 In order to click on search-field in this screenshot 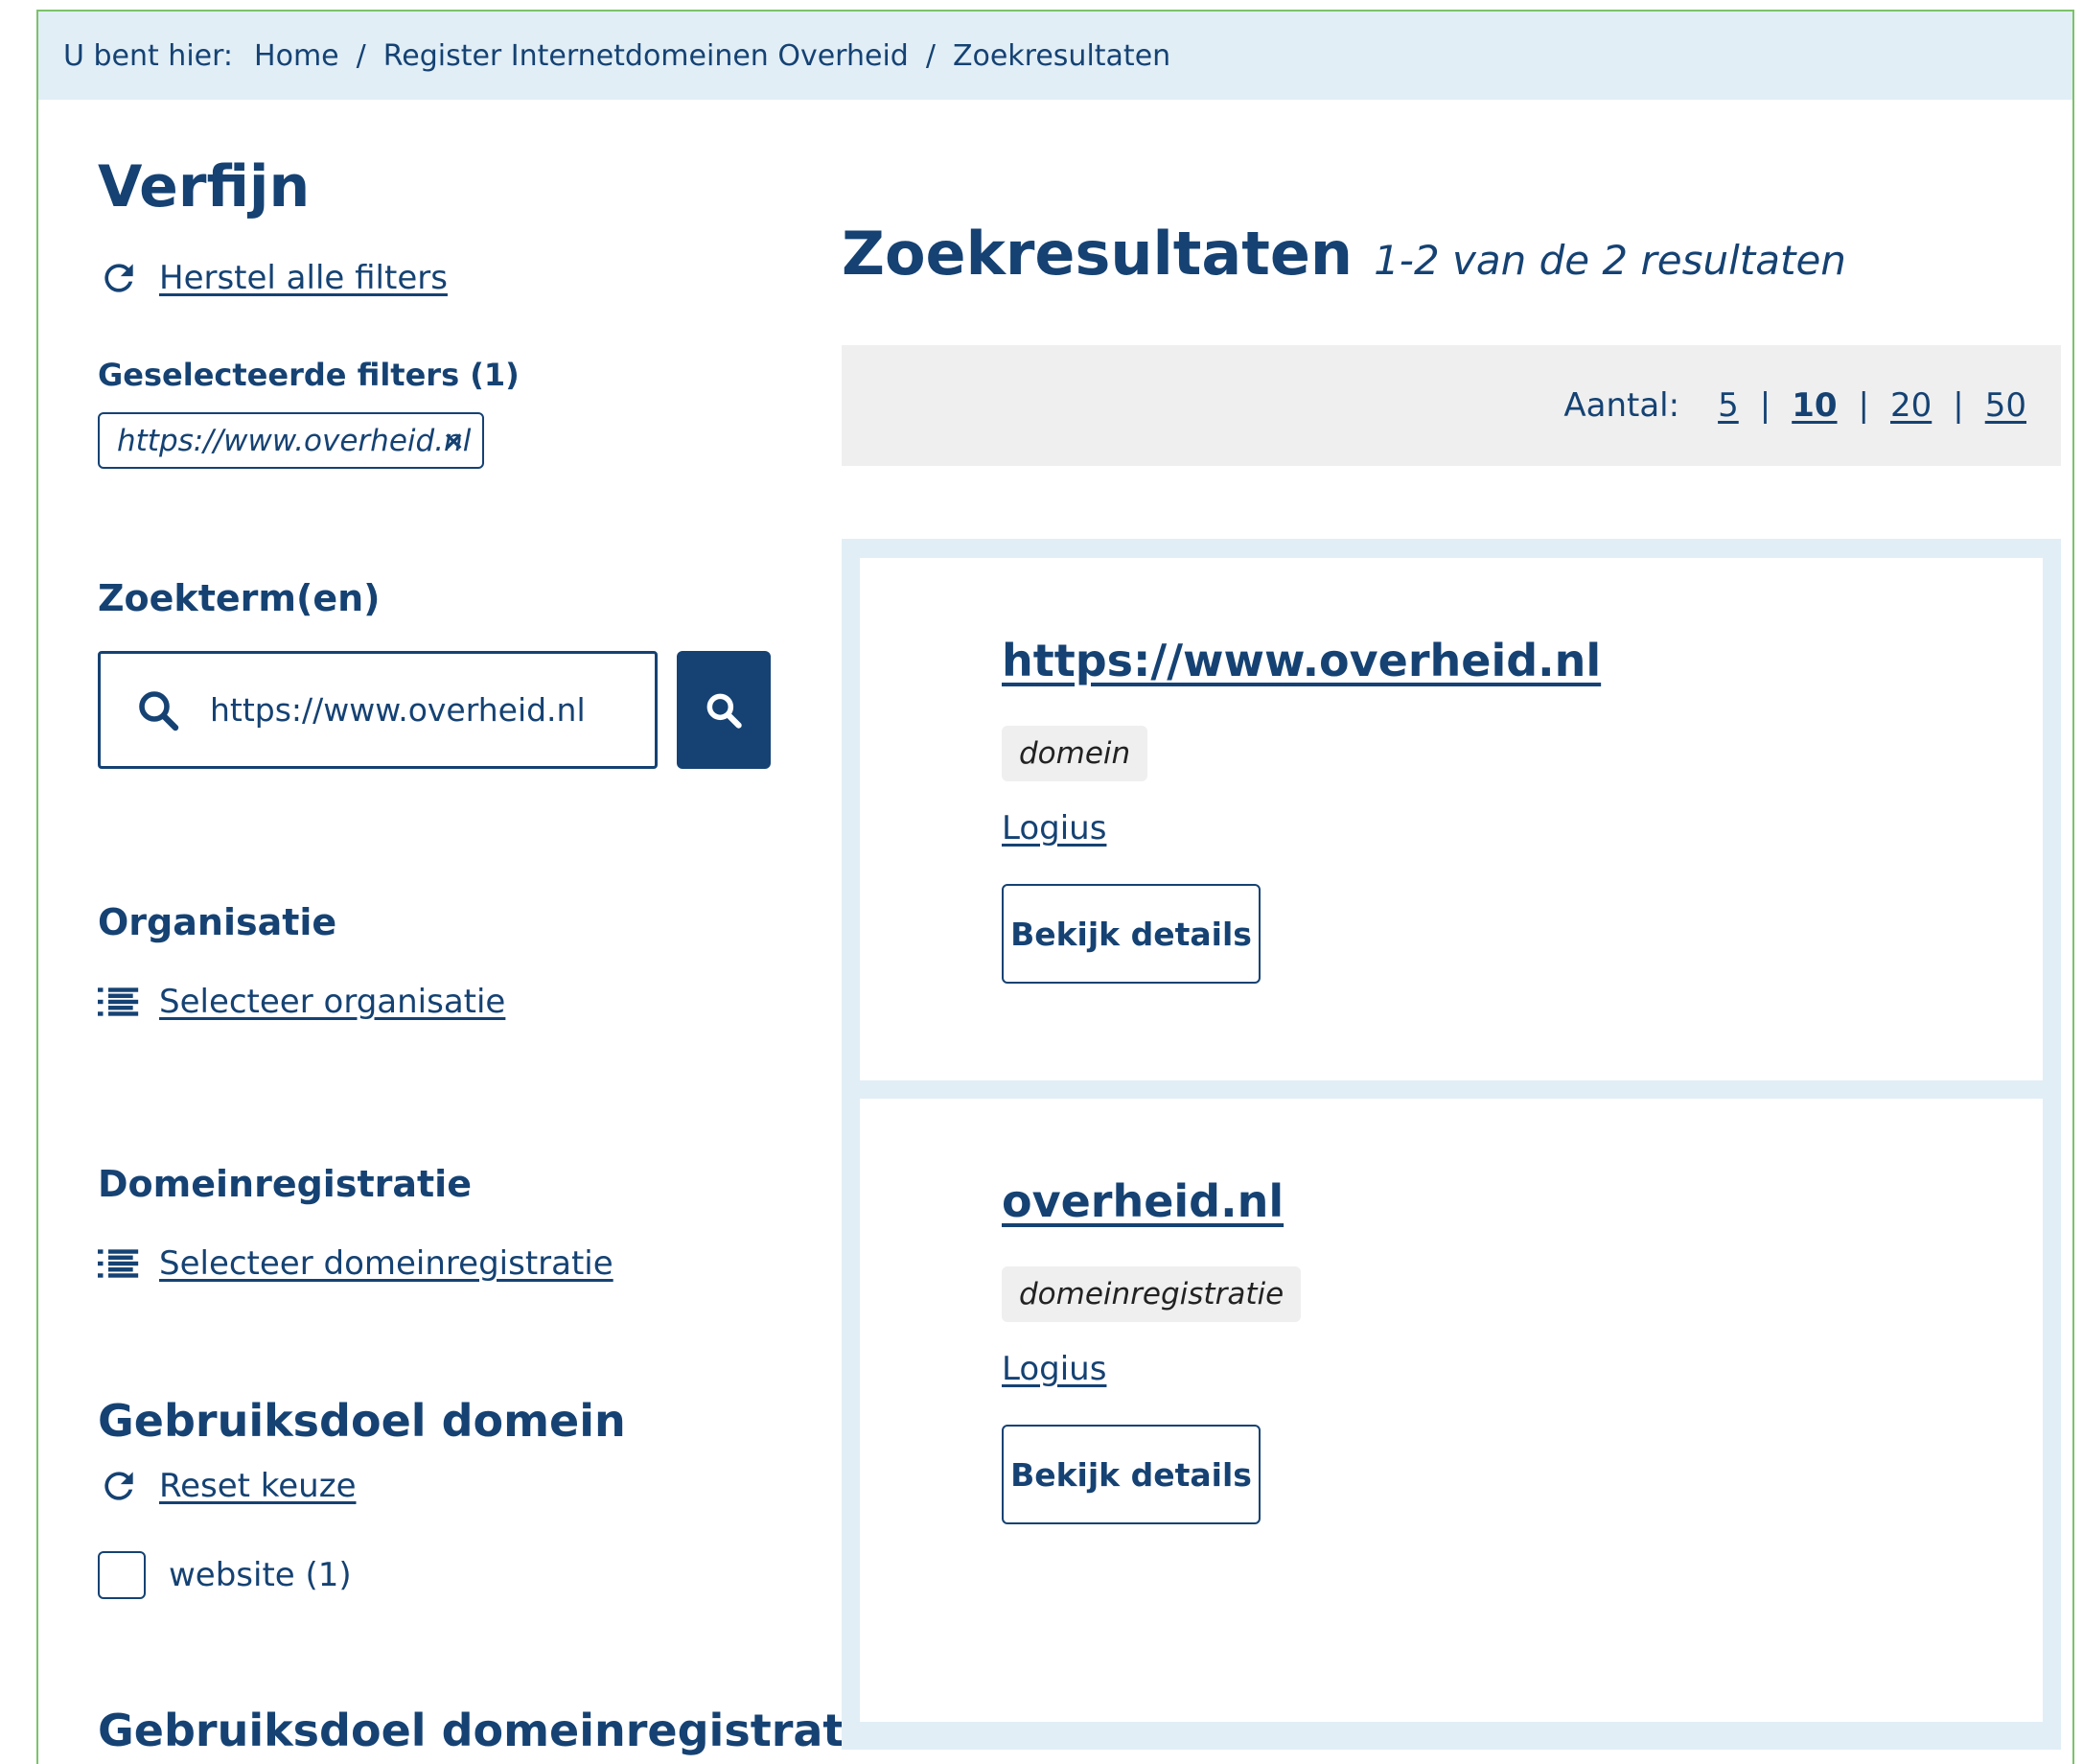, I will do `click(378, 710)`.